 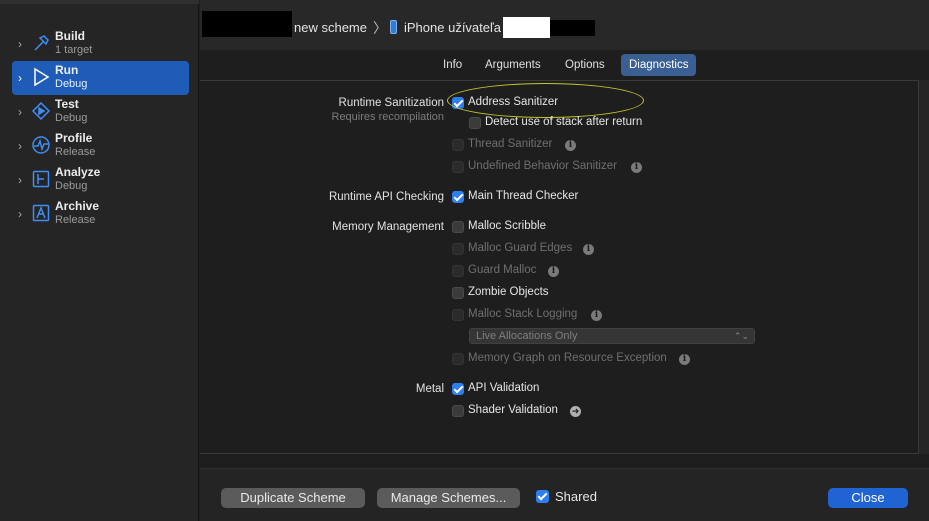 What do you see at coordinates (542, 496) in the screenshot?
I see `shared-checkbox` at bounding box center [542, 496].